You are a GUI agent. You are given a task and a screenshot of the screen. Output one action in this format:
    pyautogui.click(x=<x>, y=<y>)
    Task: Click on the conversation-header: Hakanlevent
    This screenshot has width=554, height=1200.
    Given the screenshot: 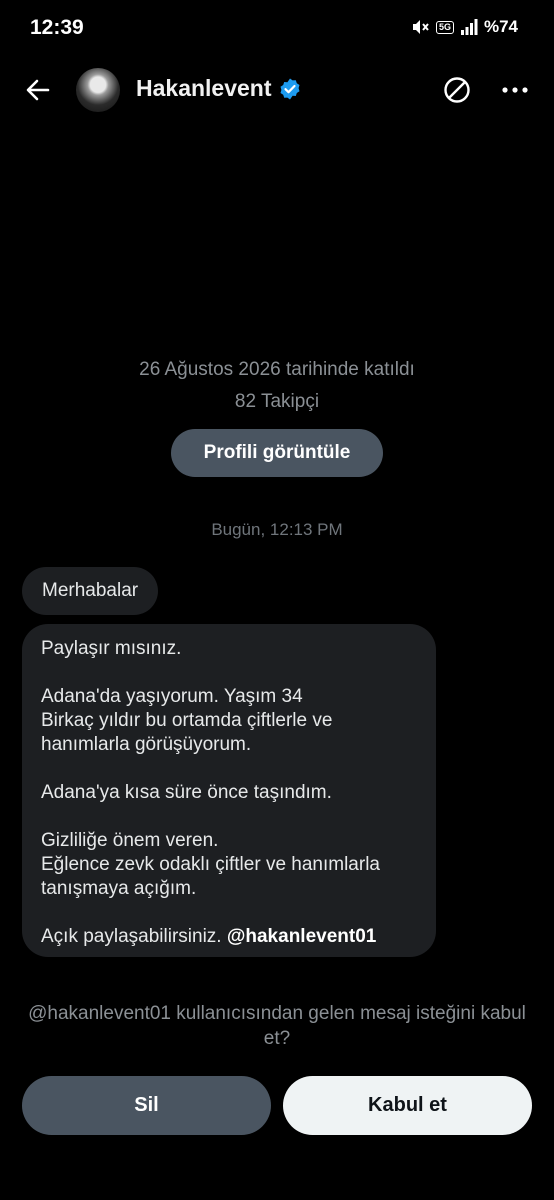 What is the action you would take?
    pyautogui.click(x=277, y=90)
    